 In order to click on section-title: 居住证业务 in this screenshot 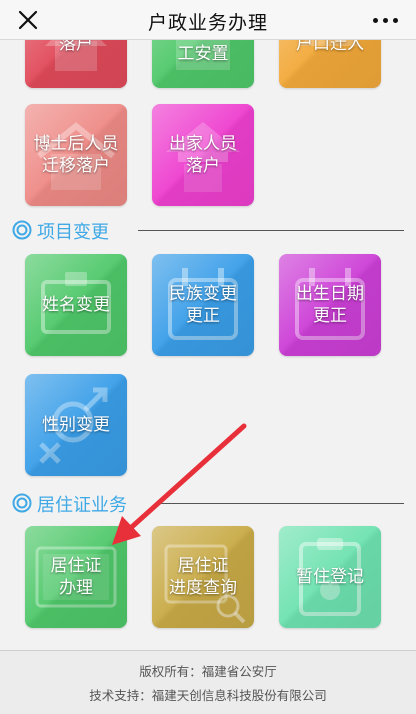, I will do `click(82, 505)`.